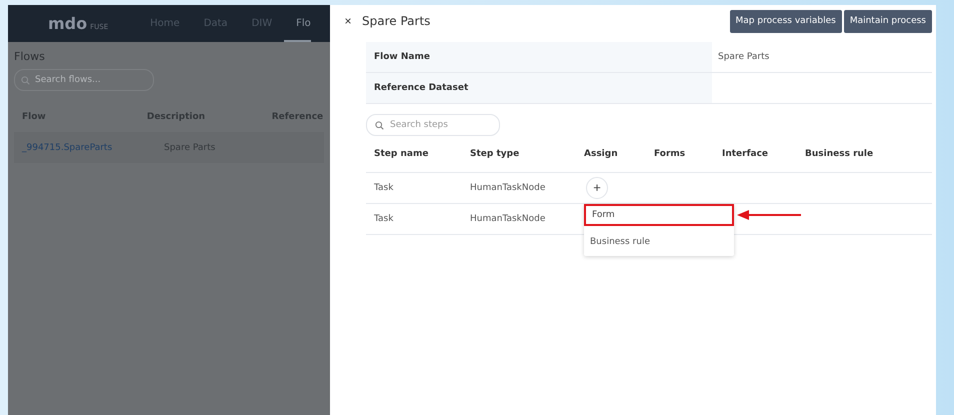 The image size is (954, 415). What do you see at coordinates (659, 215) in the screenshot?
I see `menu-item: Form` at bounding box center [659, 215].